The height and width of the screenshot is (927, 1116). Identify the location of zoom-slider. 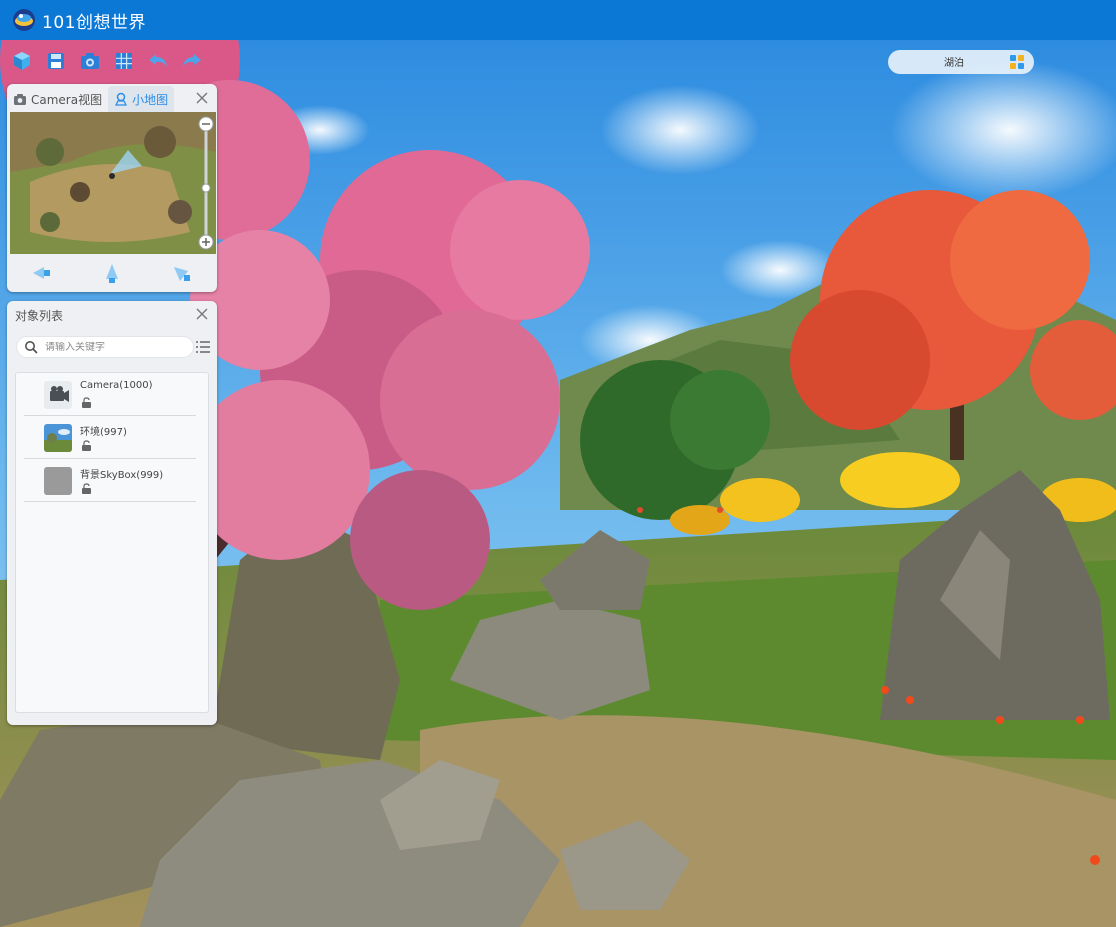
(206, 184).